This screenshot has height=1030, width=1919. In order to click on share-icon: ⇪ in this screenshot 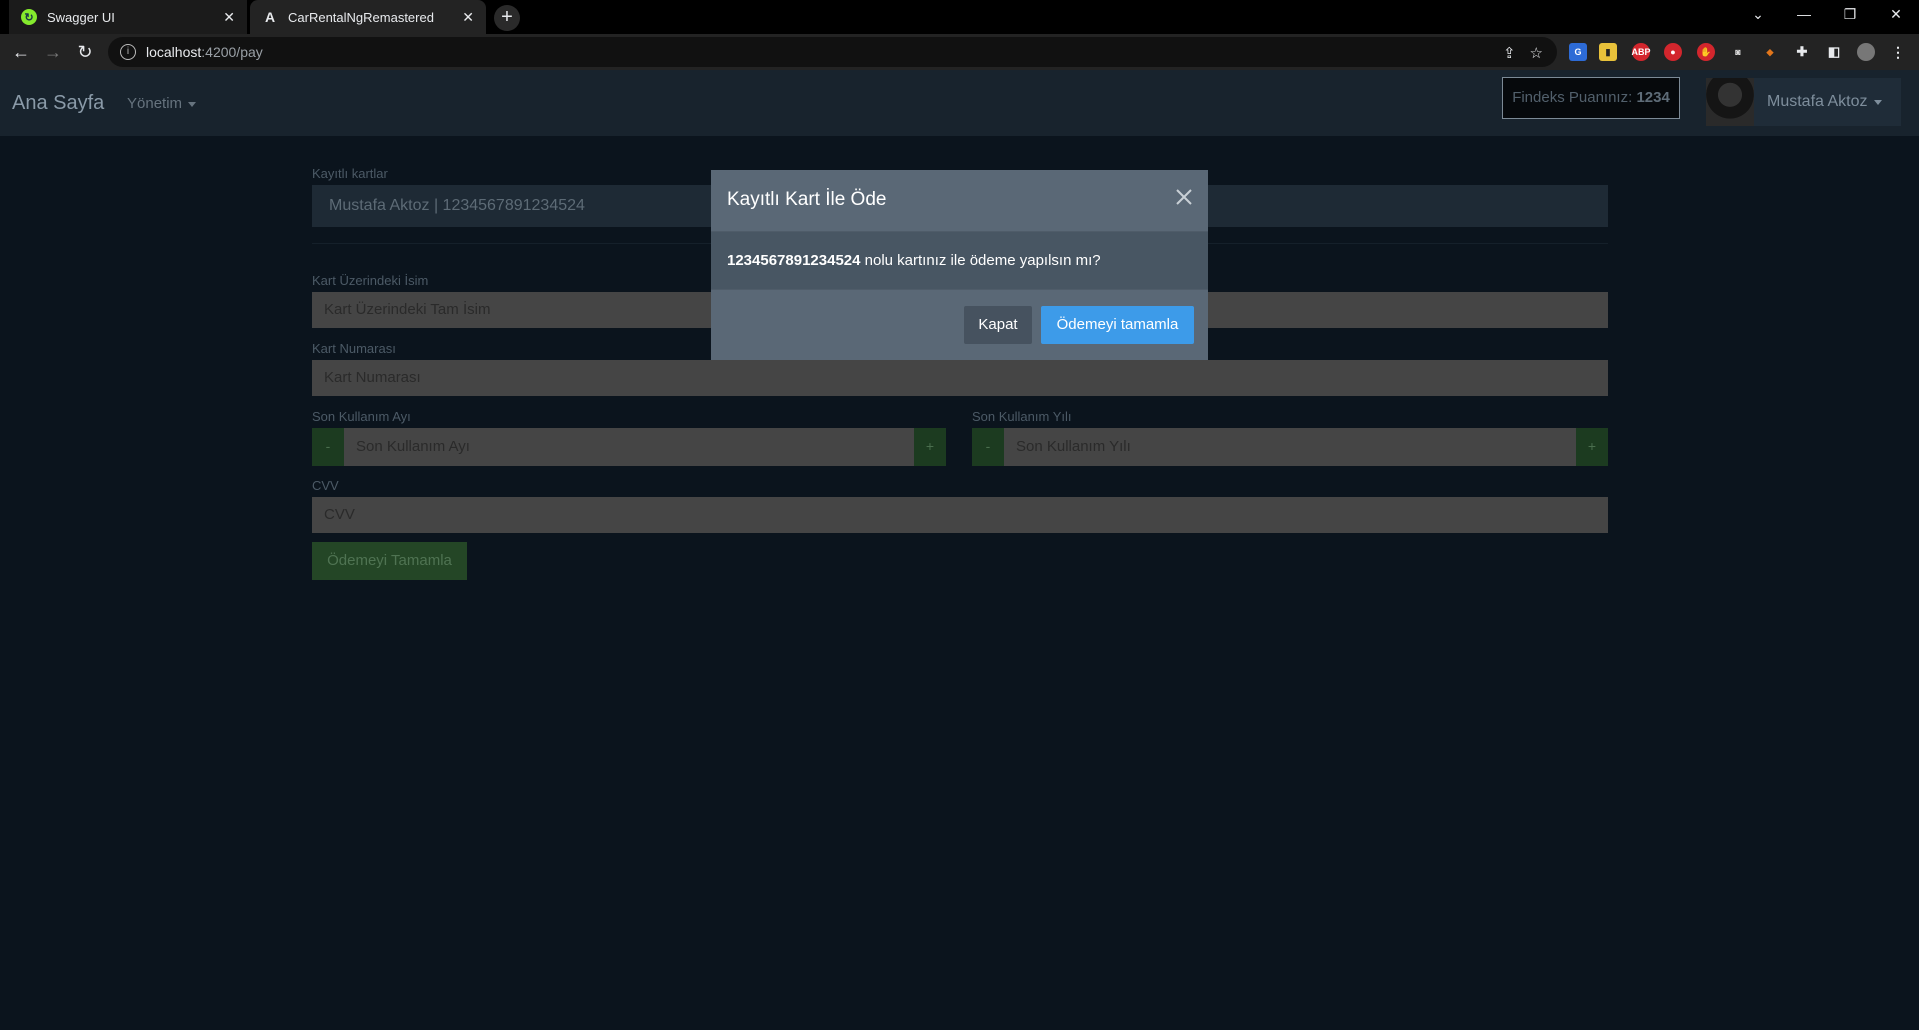, I will do `click(1509, 53)`.